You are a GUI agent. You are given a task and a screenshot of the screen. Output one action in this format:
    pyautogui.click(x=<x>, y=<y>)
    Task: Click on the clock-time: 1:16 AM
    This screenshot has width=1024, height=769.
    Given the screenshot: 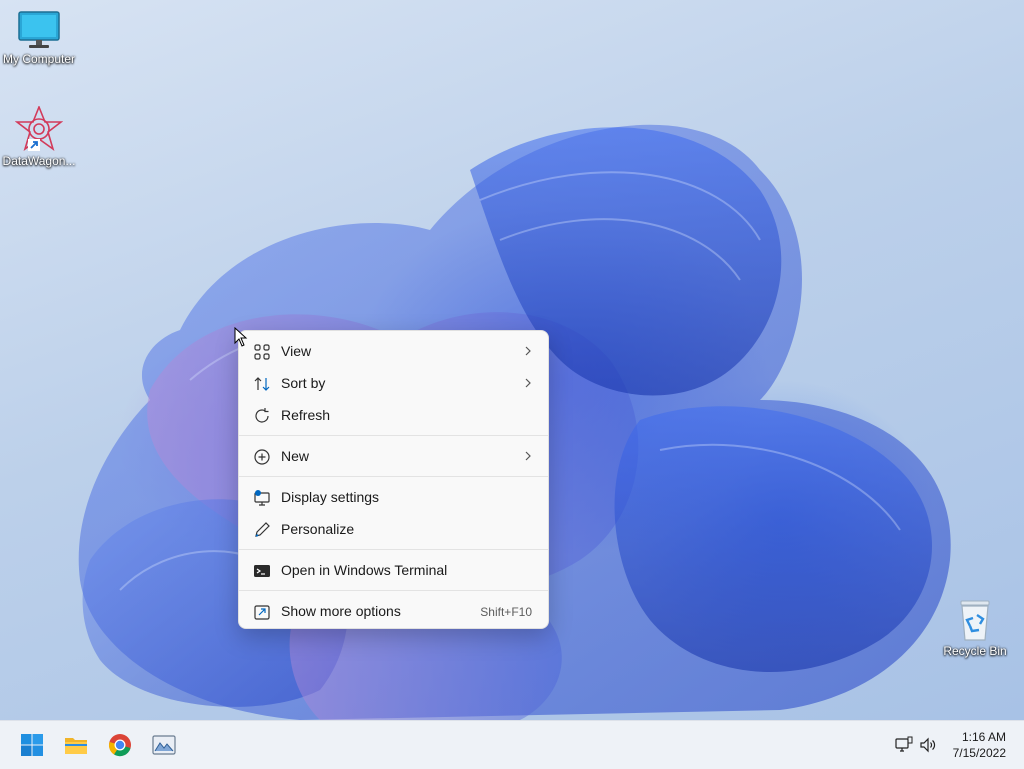 What is the action you would take?
    pyautogui.click(x=983, y=737)
    